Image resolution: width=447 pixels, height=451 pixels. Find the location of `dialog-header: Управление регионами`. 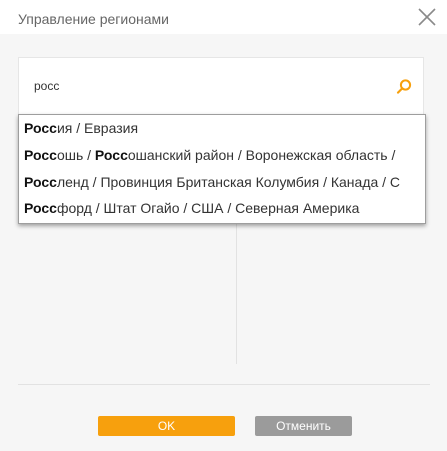

dialog-header: Управление регионами is located at coordinates (223, 17).